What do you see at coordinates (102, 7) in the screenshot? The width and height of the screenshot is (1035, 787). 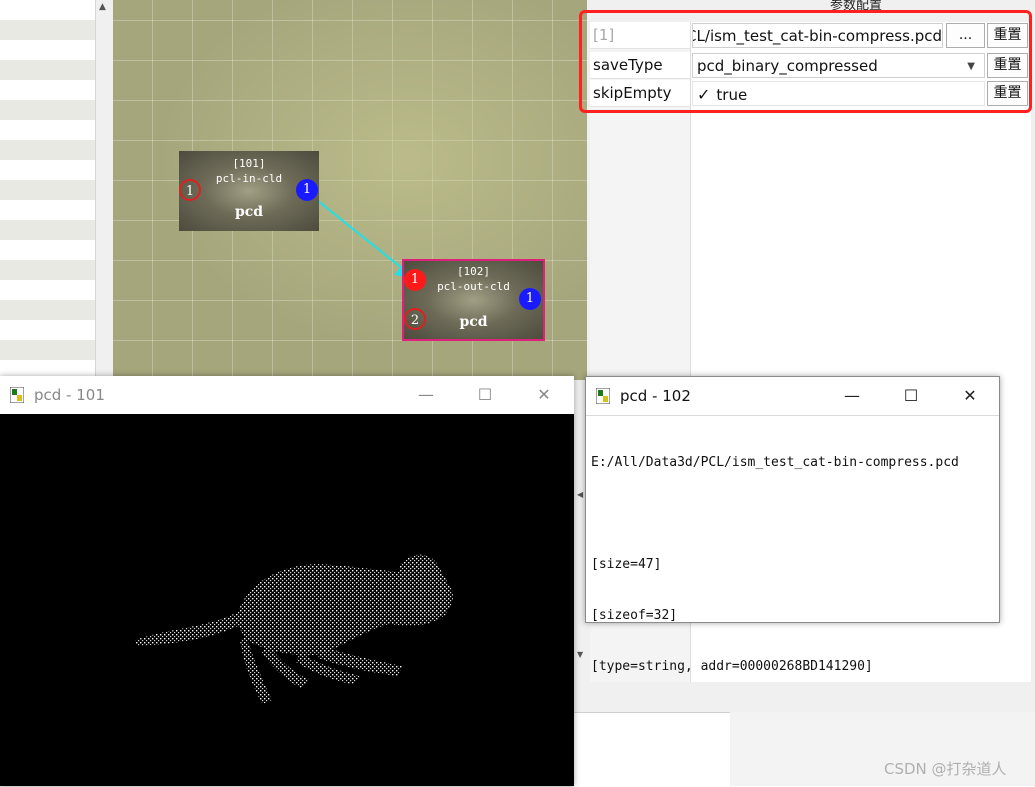 I see `scroll-up-icon: ▲` at bounding box center [102, 7].